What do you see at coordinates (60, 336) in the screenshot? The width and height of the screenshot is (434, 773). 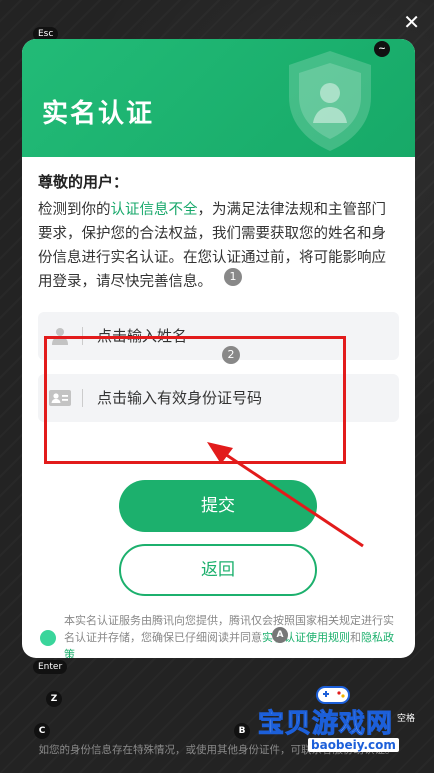 I see `user-icon` at bounding box center [60, 336].